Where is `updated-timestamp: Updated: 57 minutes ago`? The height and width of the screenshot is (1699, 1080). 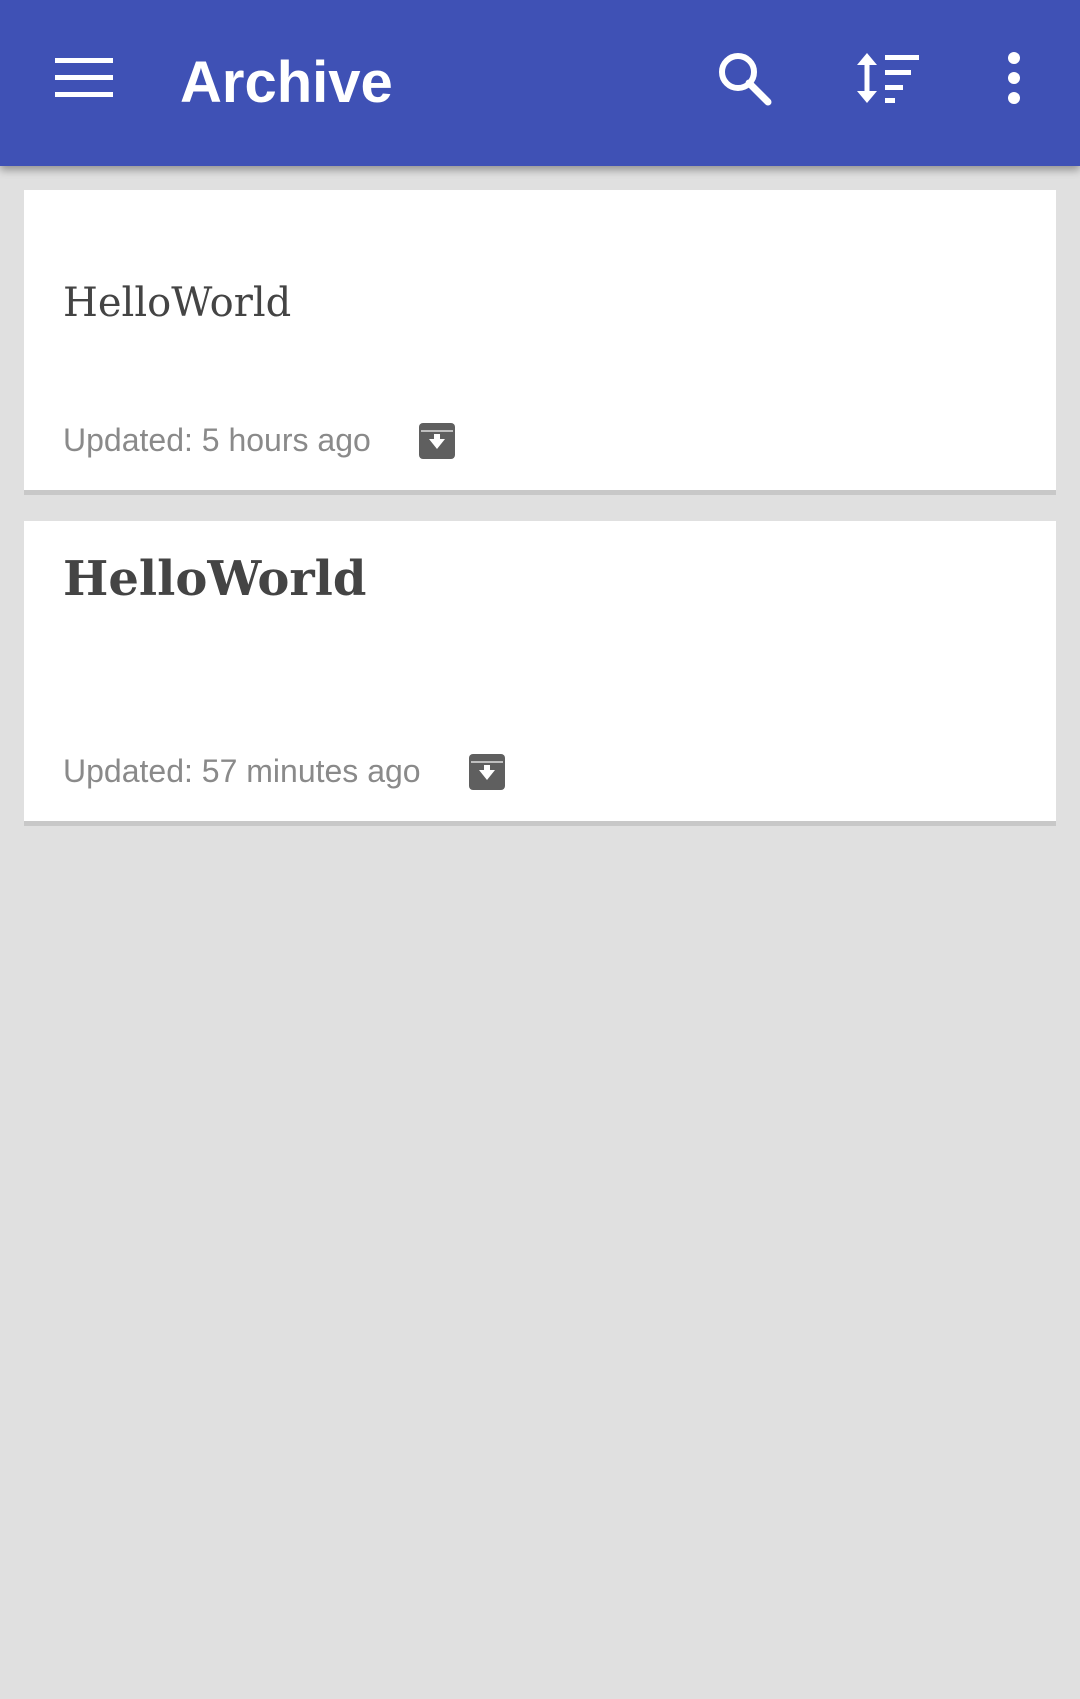 updated-timestamp: Updated: 57 minutes ago is located at coordinates (242, 771).